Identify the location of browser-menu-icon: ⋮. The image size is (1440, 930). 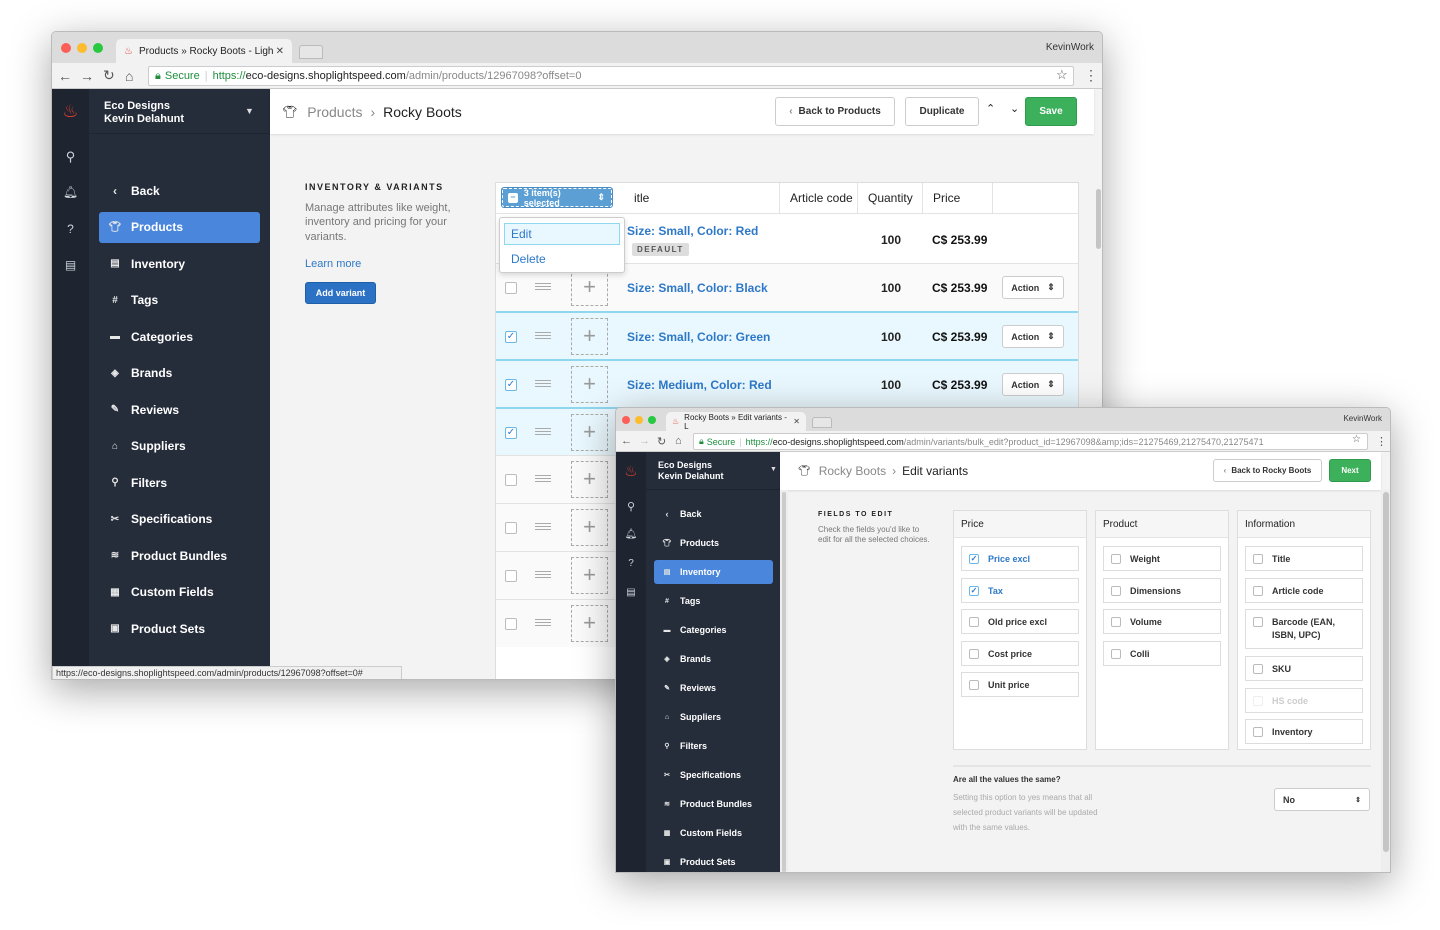
(1381, 441).